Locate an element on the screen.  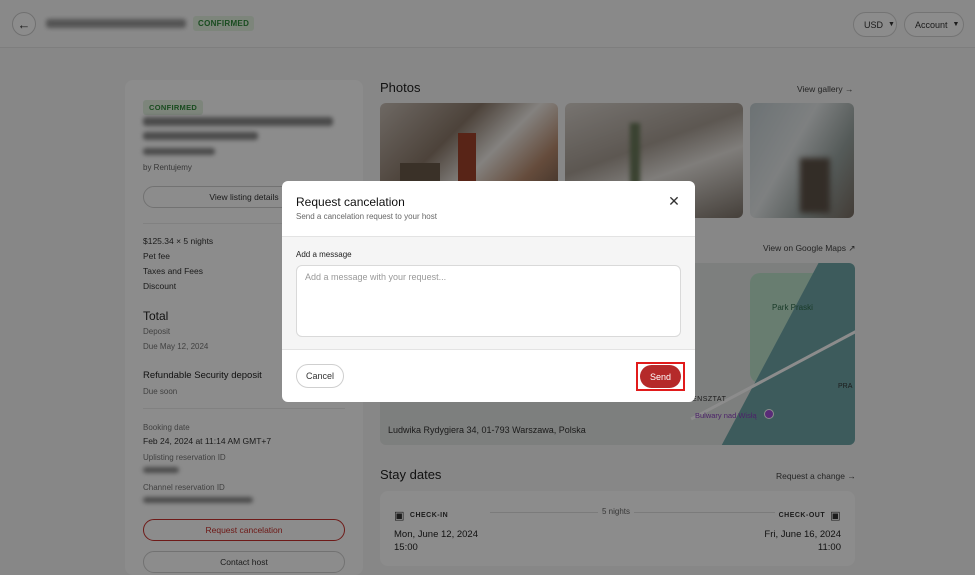
dialog-title: Request cancelation is located at coordinates (350, 202).